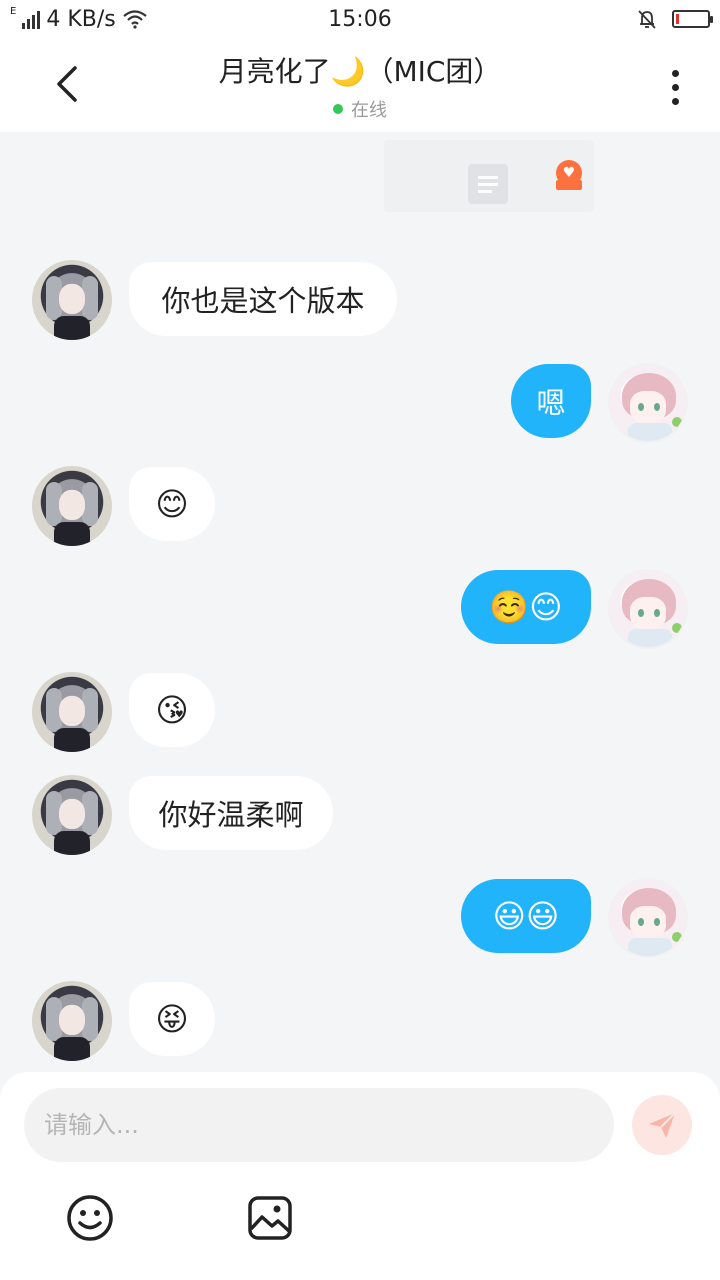 This screenshot has width=720, height=1280. Describe the element at coordinates (647, 19) in the screenshot. I see `bell-muted-icon` at that location.